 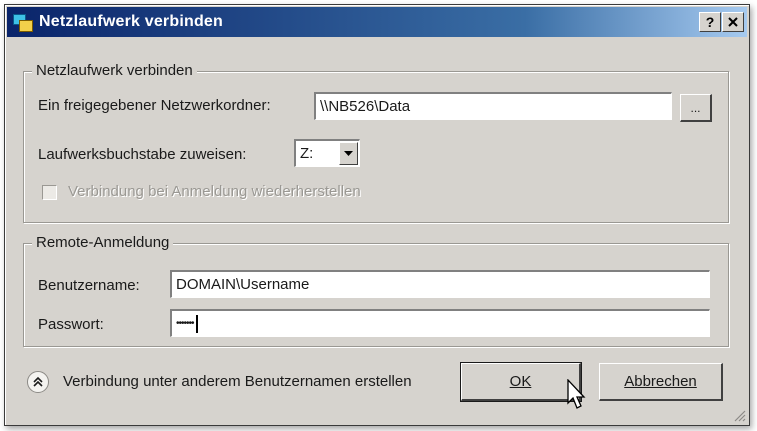 I want to click on folder-input: \\NB526\Data, so click(x=493, y=106).